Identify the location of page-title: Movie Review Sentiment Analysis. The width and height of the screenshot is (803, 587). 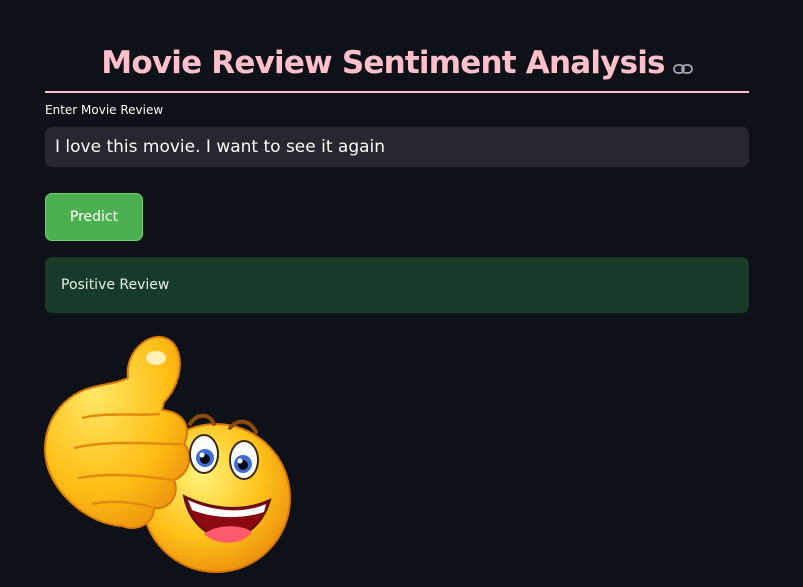
(383, 63).